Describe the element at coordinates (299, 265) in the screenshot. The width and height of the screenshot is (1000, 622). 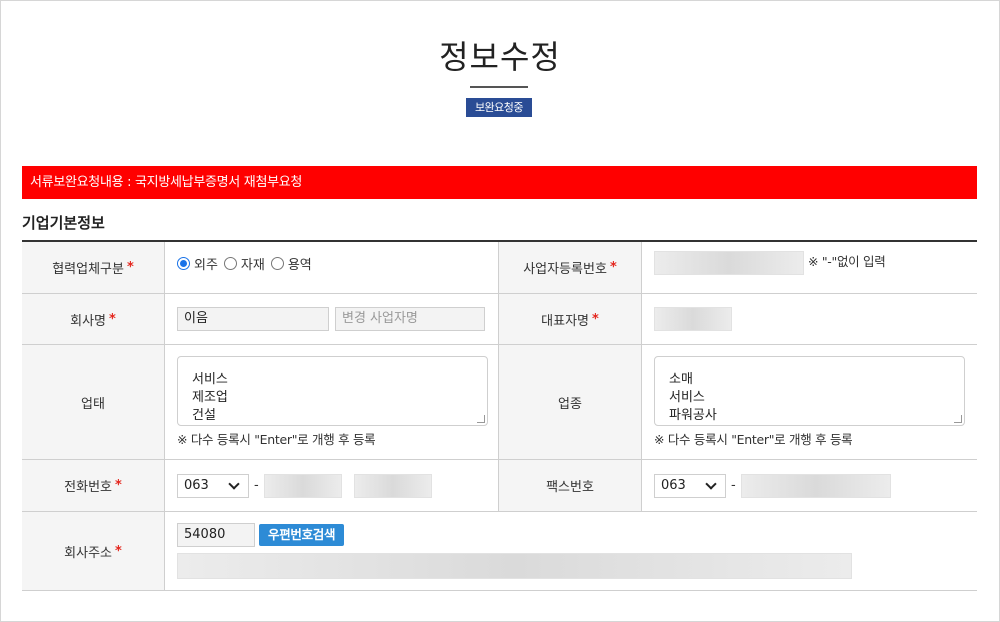
I see `radio-label-service: 용역` at that location.